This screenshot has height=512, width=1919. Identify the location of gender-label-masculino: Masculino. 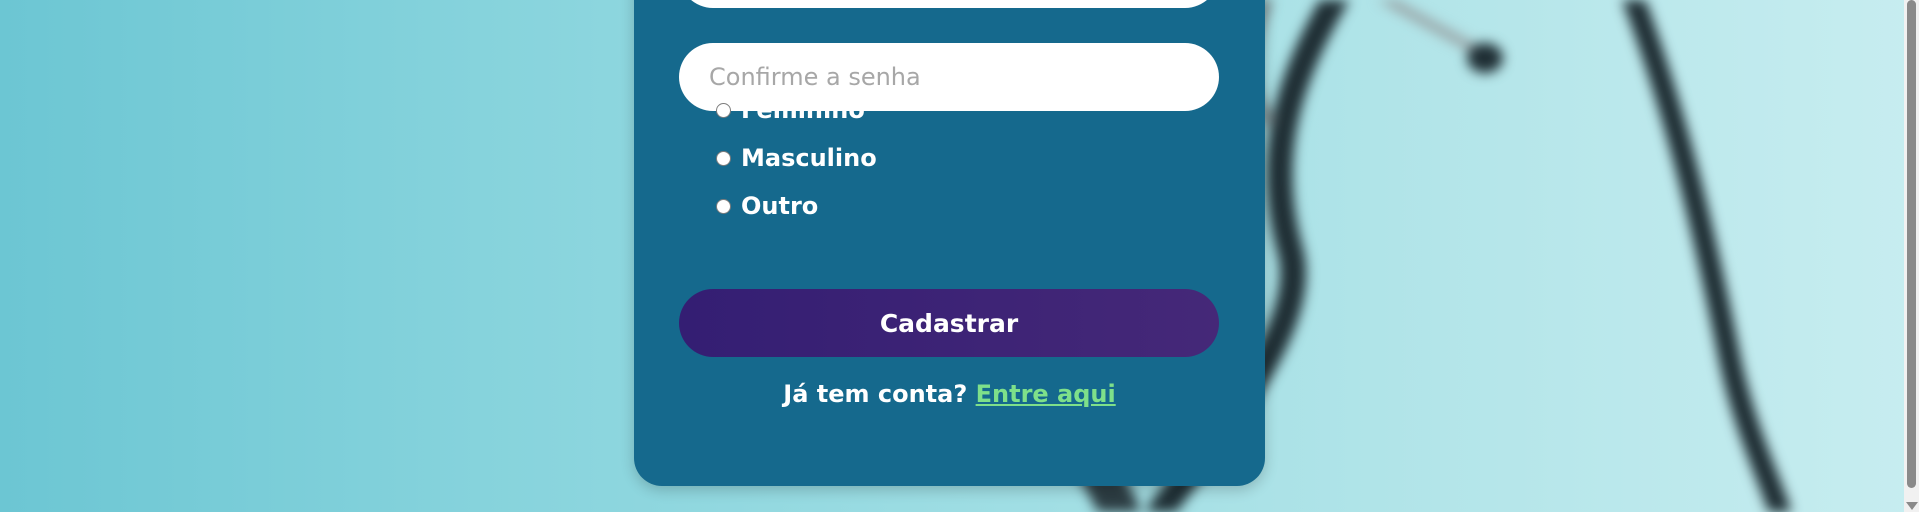
(809, 158).